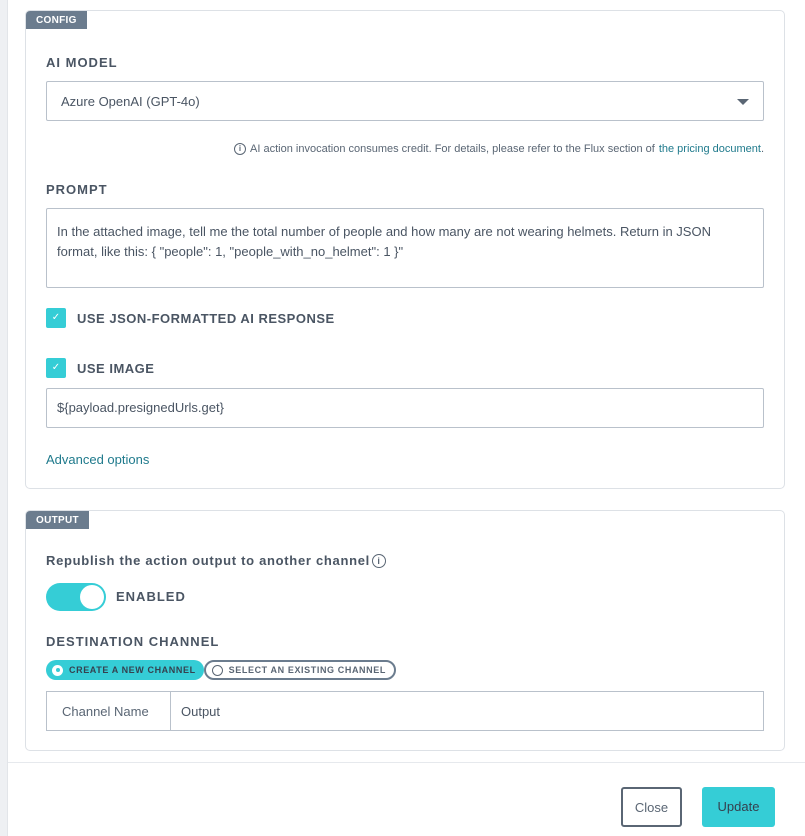 This screenshot has width=805, height=836. I want to click on use-json-label: USE JSON-FORMATTED AI RESPONSE, so click(206, 318).